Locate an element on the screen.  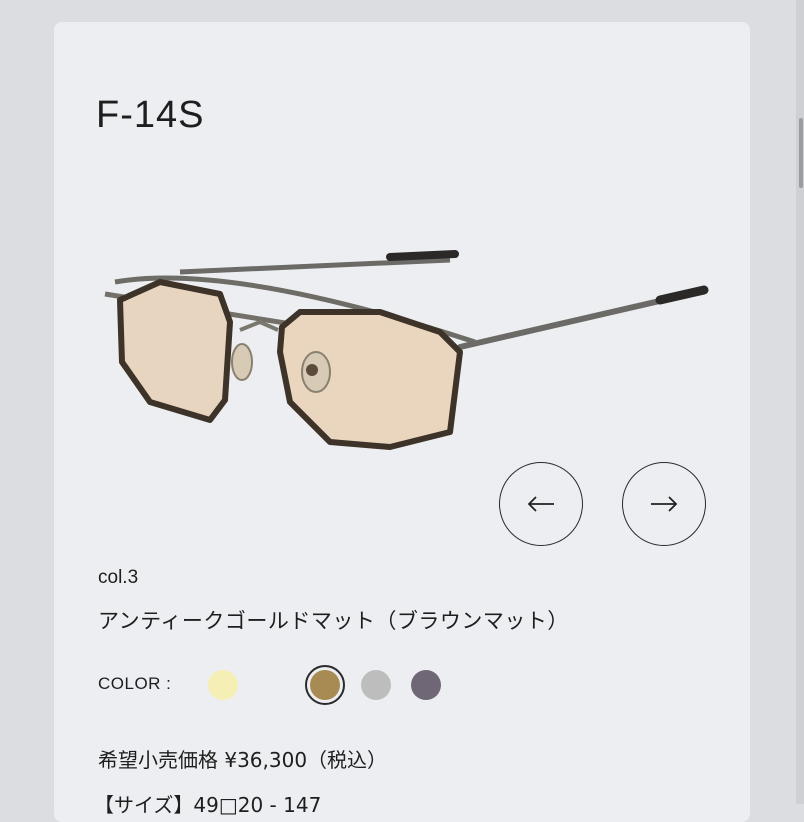
arrow-right-icon is located at coordinates (664, 504).